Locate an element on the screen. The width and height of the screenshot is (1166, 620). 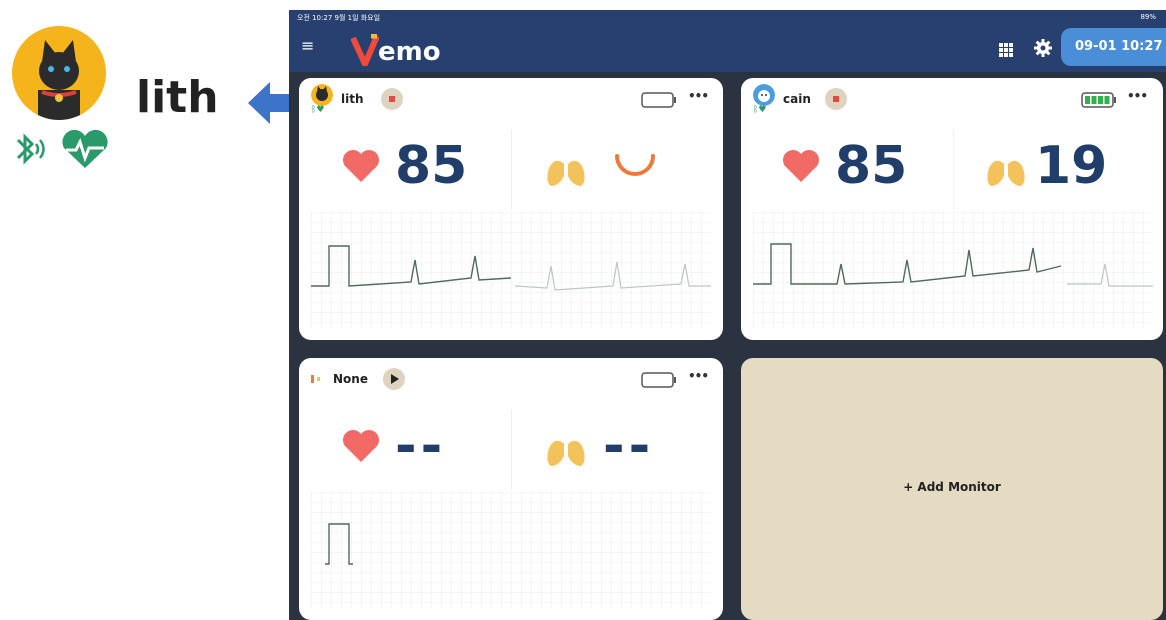
app-bar: ≡ emo 09-01 10:27 is located at coordinates (727, 49).